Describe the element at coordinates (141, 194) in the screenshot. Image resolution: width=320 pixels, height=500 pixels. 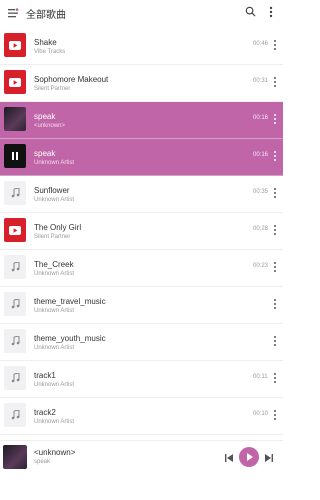
I see `song-row: Sunflower Unknown Artist 00:35` at that location.